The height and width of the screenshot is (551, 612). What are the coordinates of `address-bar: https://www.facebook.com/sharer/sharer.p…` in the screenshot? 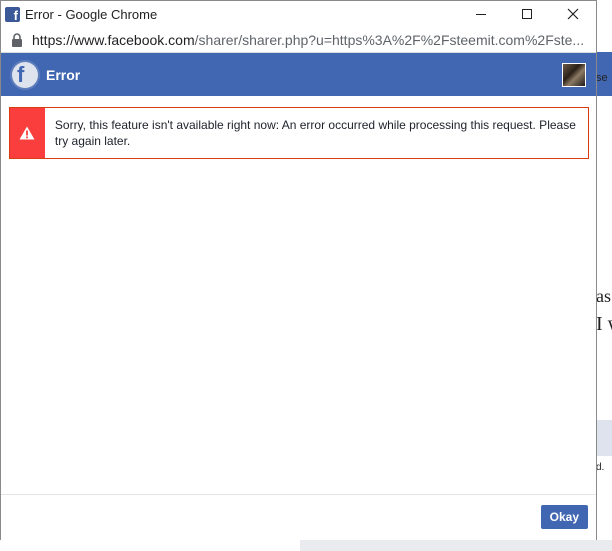 It's located at (298, 40).